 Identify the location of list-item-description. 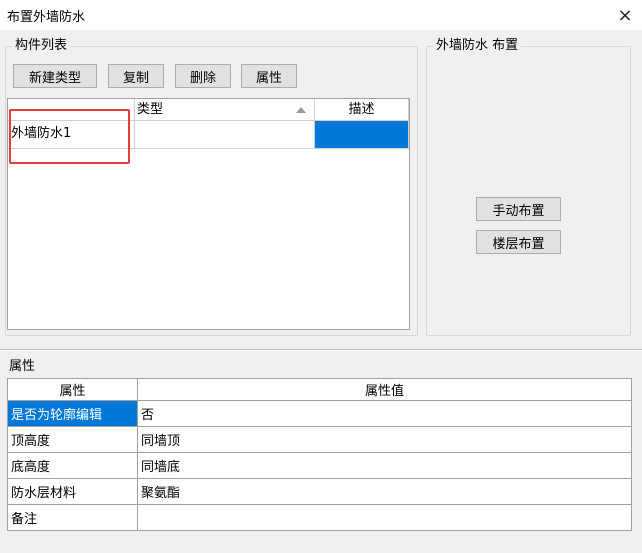
(362, 135).